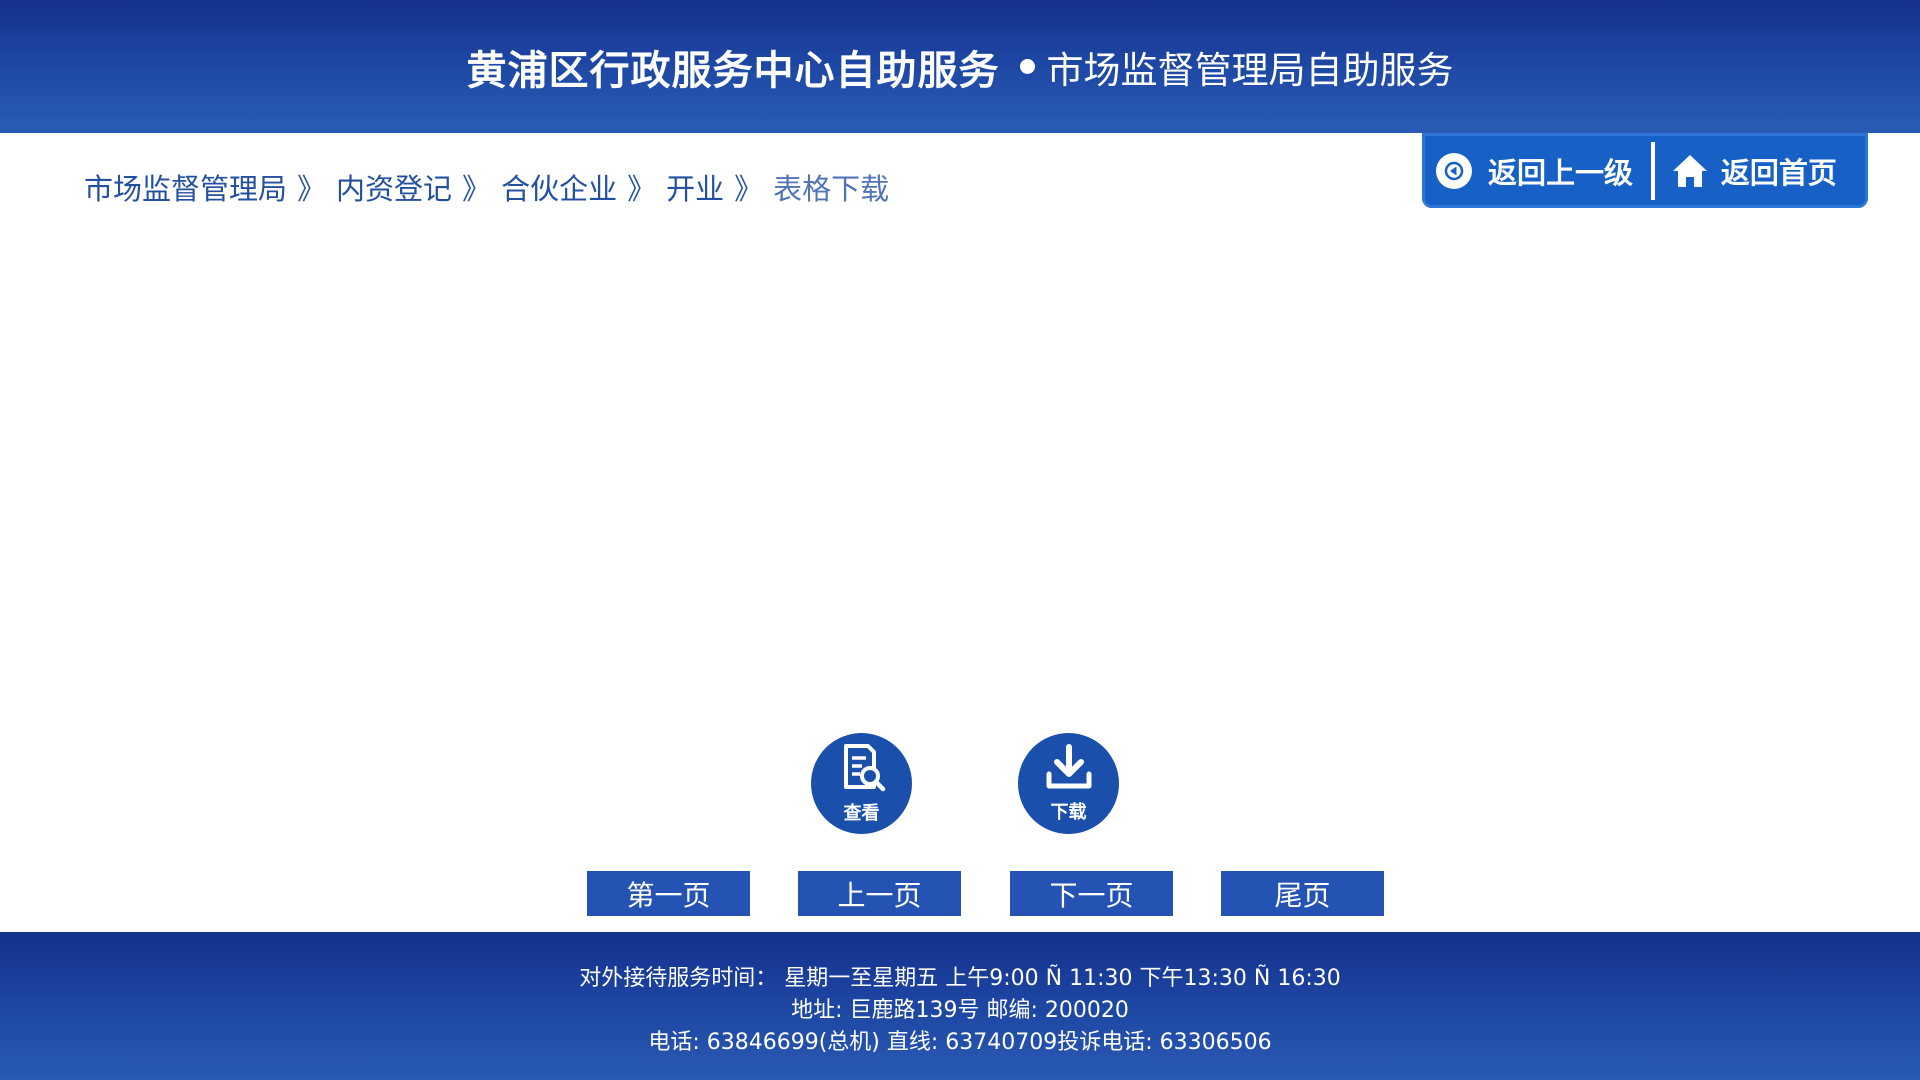 Image resolution: width=1920 pixels, height=1080 pixels. What do you see at coordinates (1690, 171) in the screenshot?
I see `home-icon` at bounding box center [1690, 171].